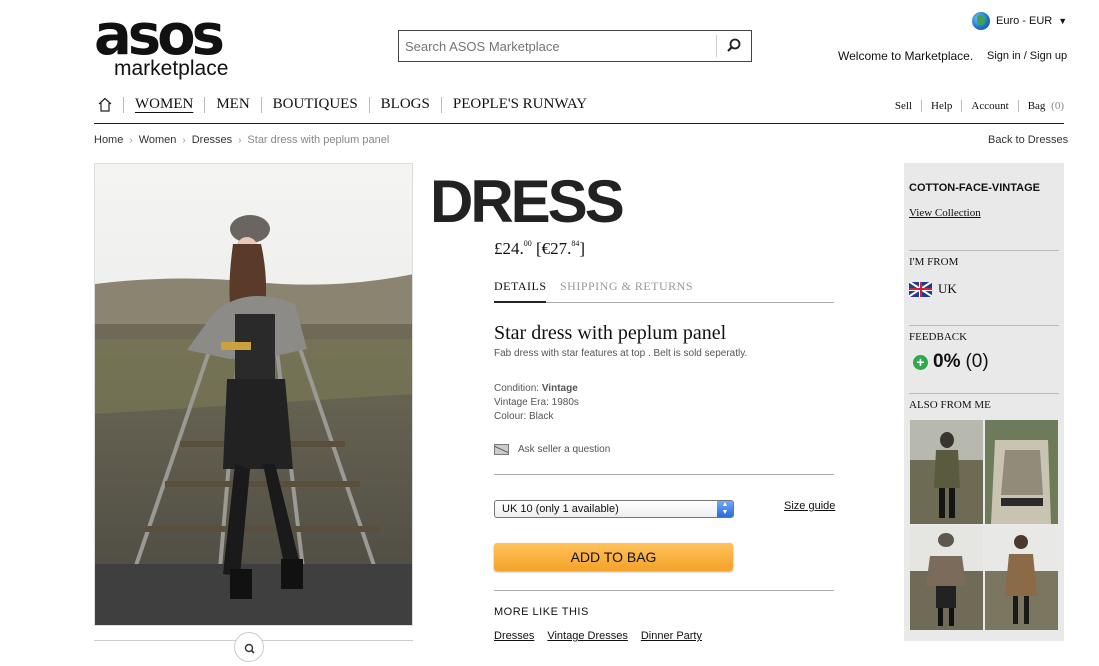 The height and width of the screenshot is (666, 1099). I want to click on colour: Colour: Black, so click(524, 416).